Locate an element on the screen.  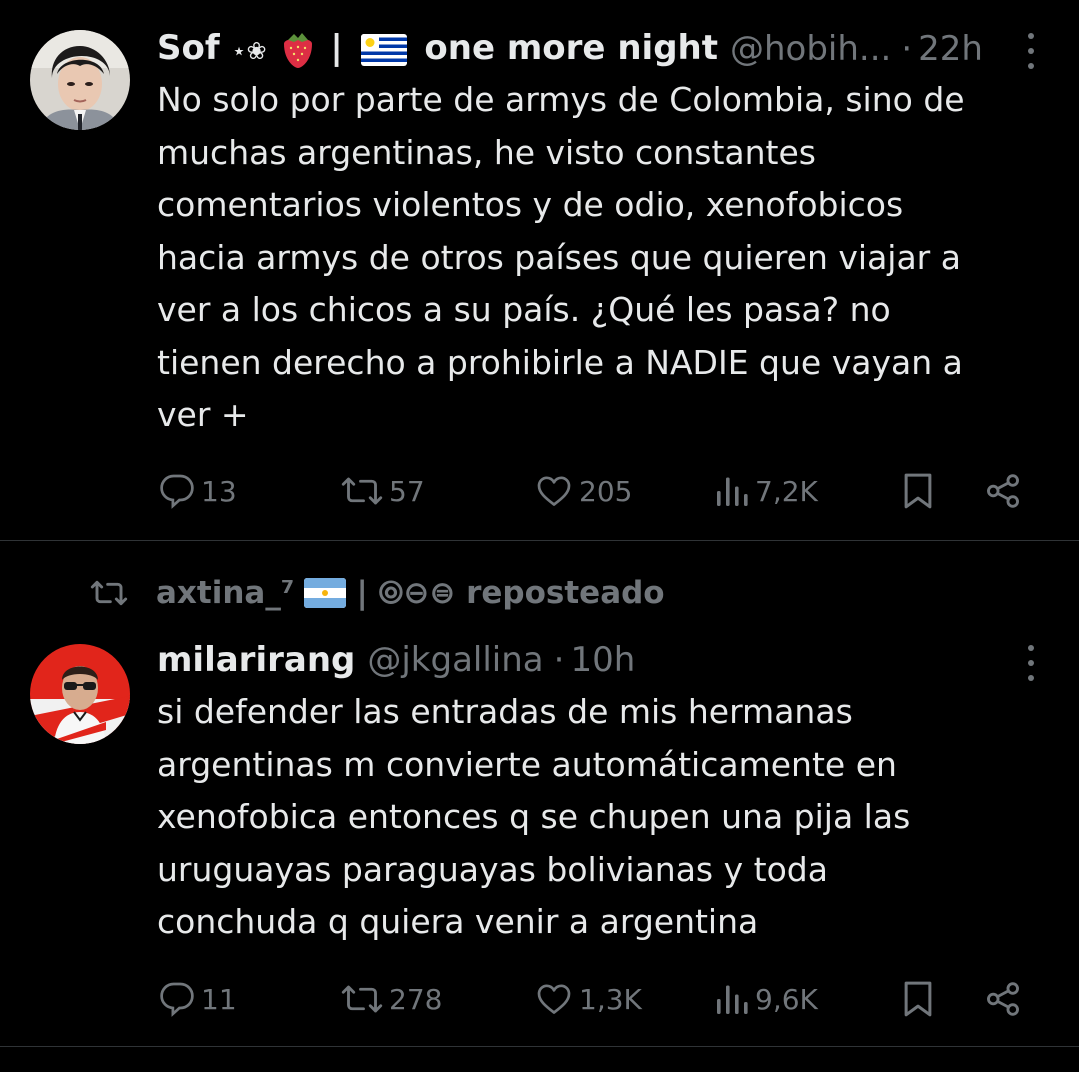
tweet-actions: 13 57 205 7,2K is located at coordinates (603, 491).